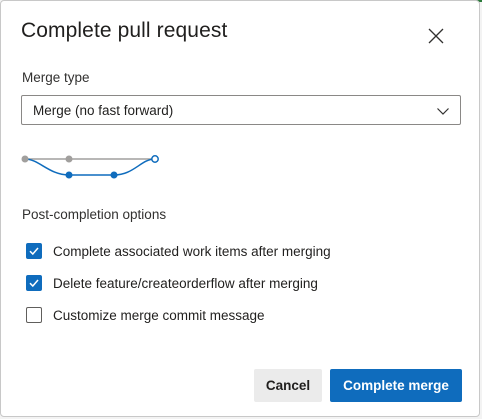 Image resolution: width=482 pixels, height=419 pixels. What do you see at coordinates (288, 385) in the screenshot?
I see `cancel-button: Cancel` at bounding box center [288, 385].